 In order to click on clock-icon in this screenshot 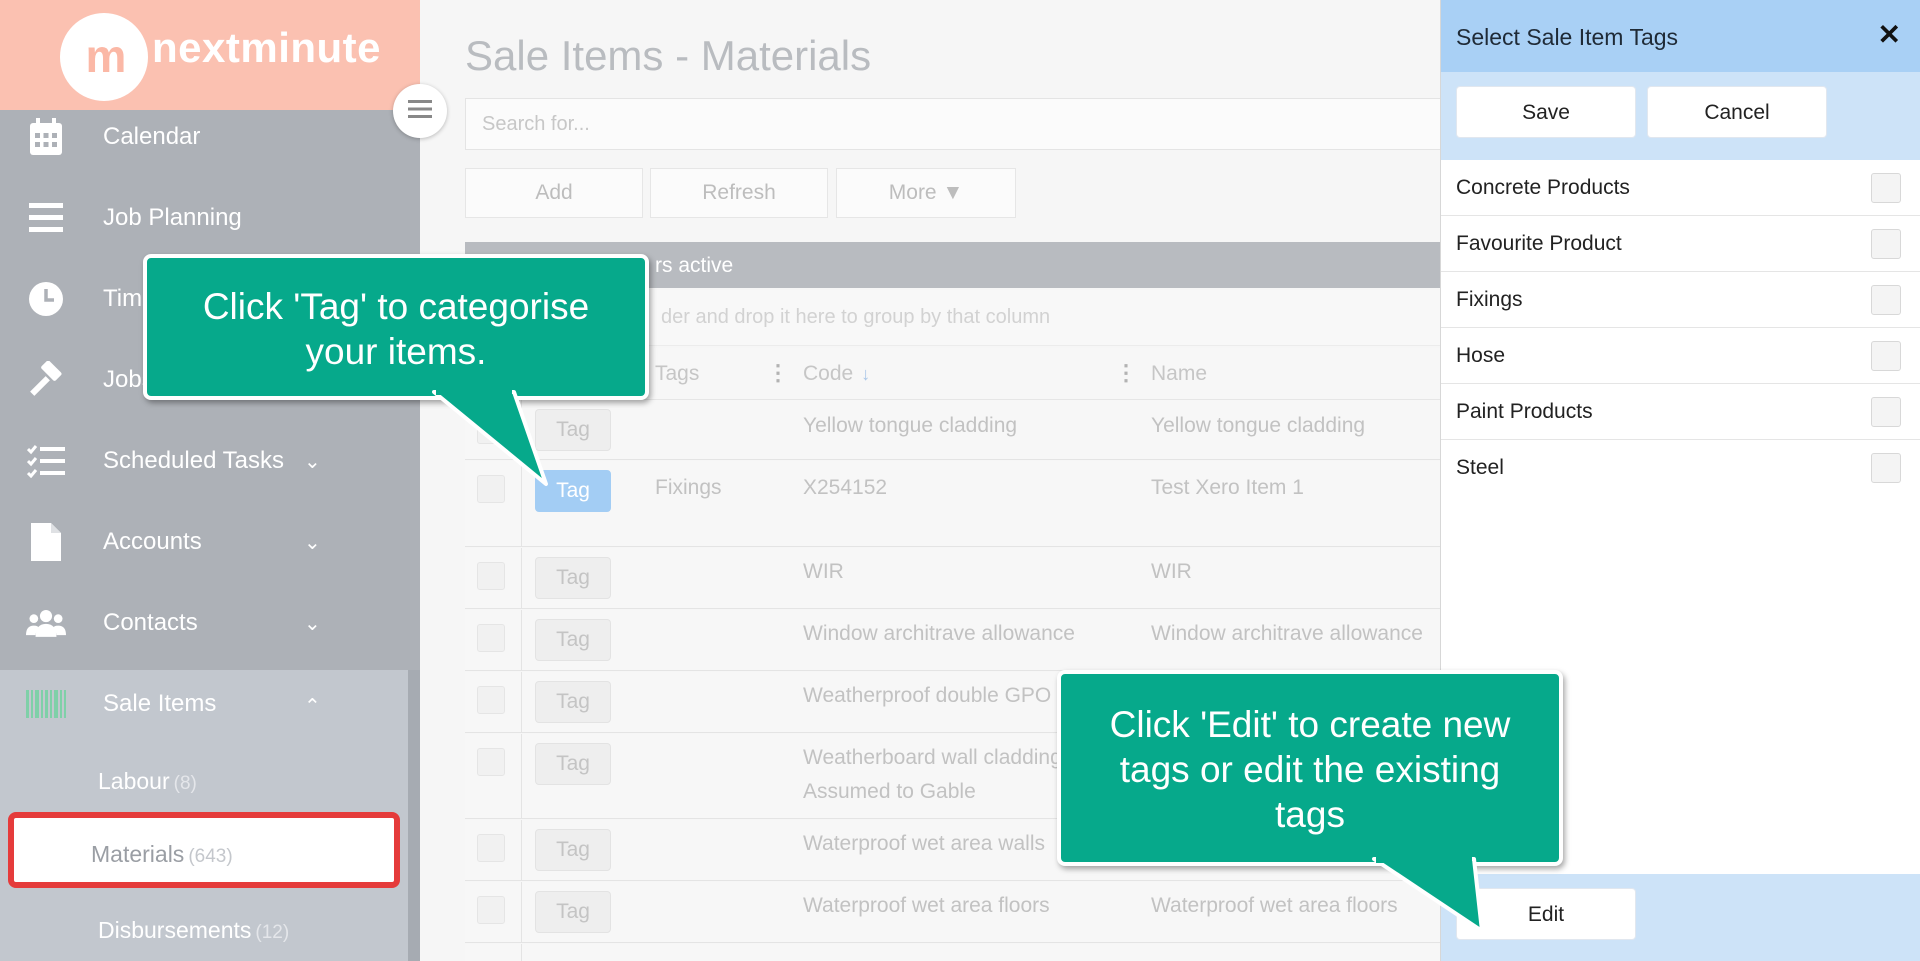, I will do `click(46, 299)`.